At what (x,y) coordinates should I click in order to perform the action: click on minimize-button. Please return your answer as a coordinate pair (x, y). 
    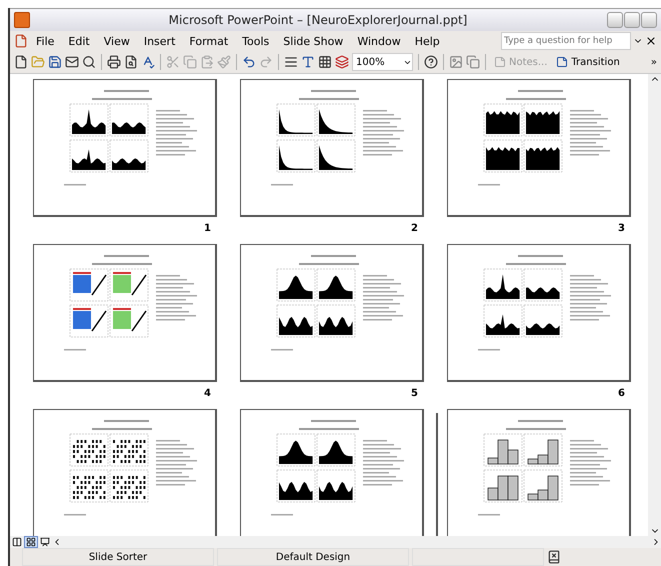
    Looking at the image, I should click on (615, 20).